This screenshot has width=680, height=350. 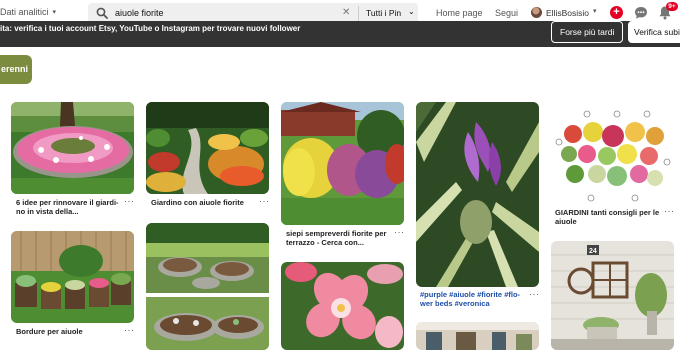 I want to click on pin-caption: Bordure per aiuole, so click(x=49, y=331).